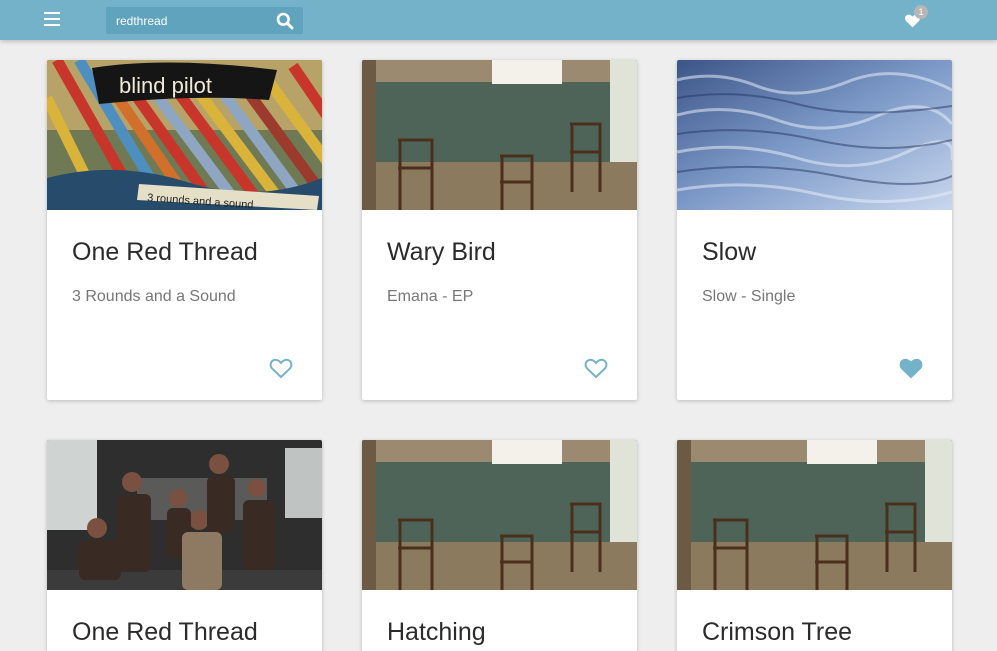 Image resolution: width=997 pixels, height=651 pixels. Describe the element at coordinates (184, 135) in the screenshot. I see `album-cover-image: blind pilot 3 rounds and a sound` at that location.